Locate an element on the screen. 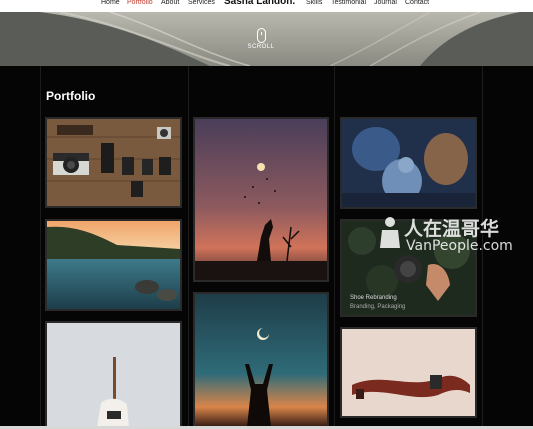 The height and width of the screenshot is (429, 533). portfolio-item-pigeon is located at coordinates (408, 163).